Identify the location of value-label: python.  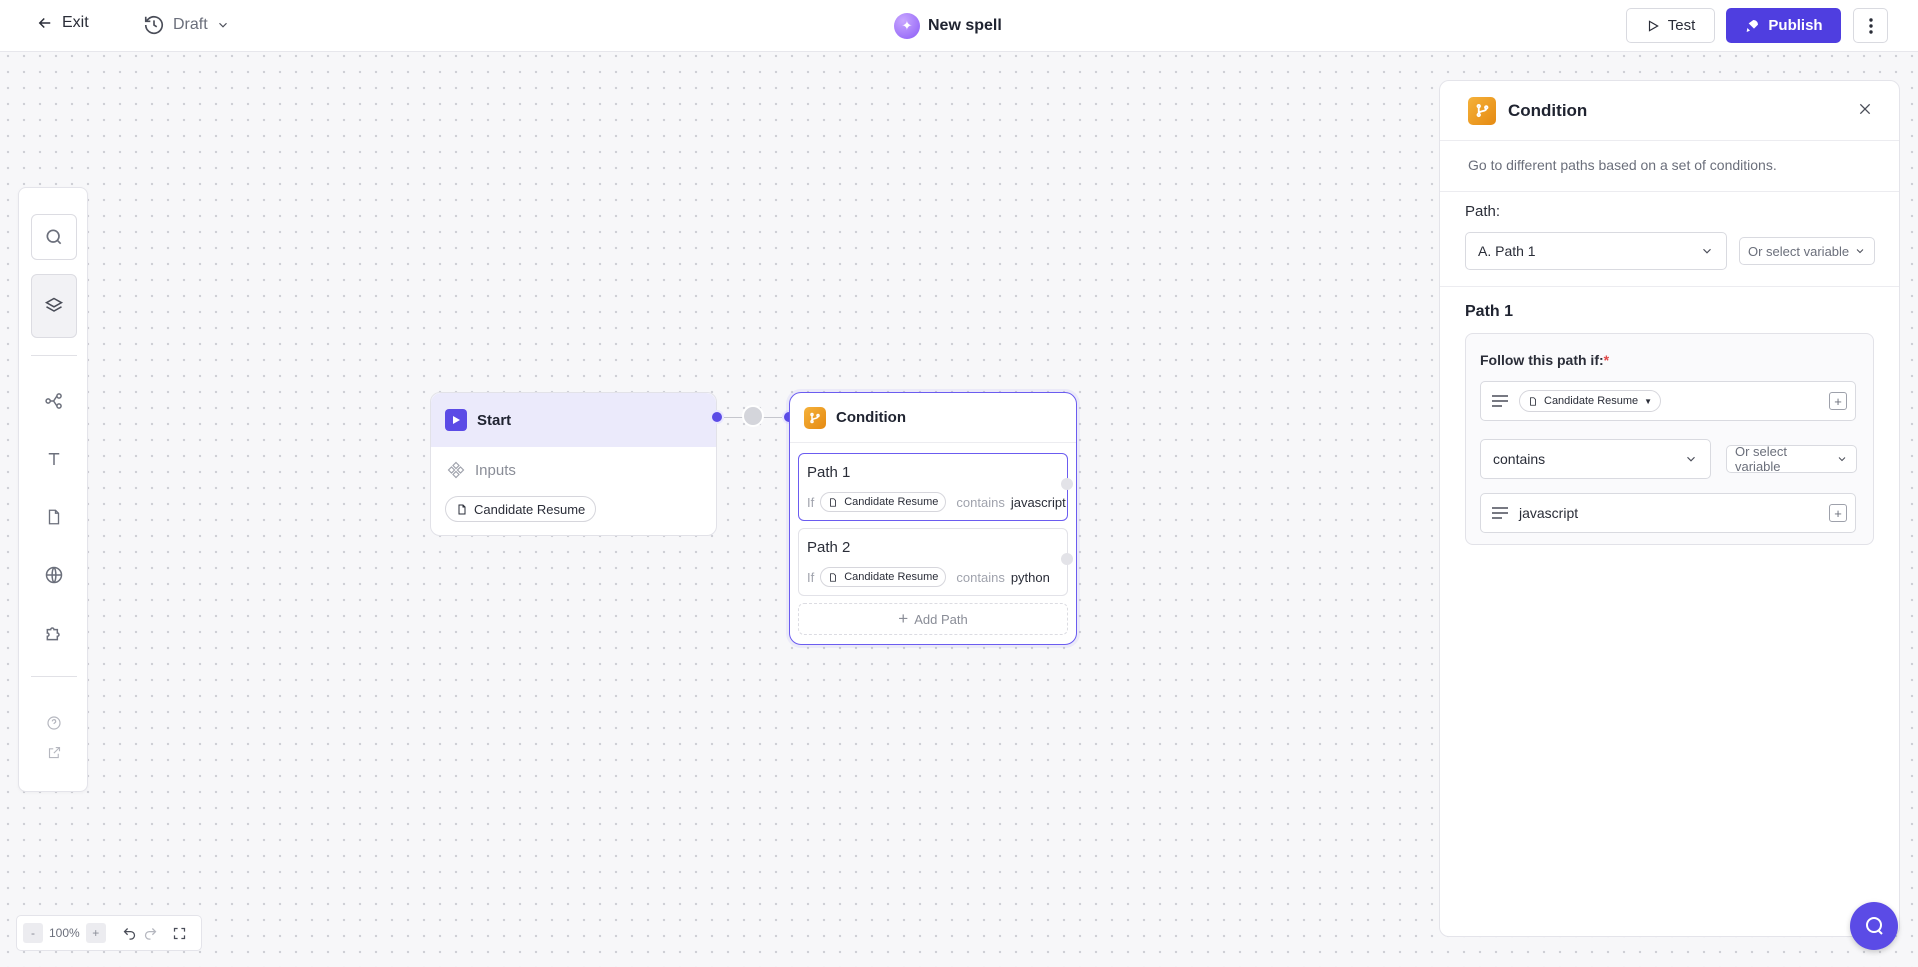
(1030, 577).